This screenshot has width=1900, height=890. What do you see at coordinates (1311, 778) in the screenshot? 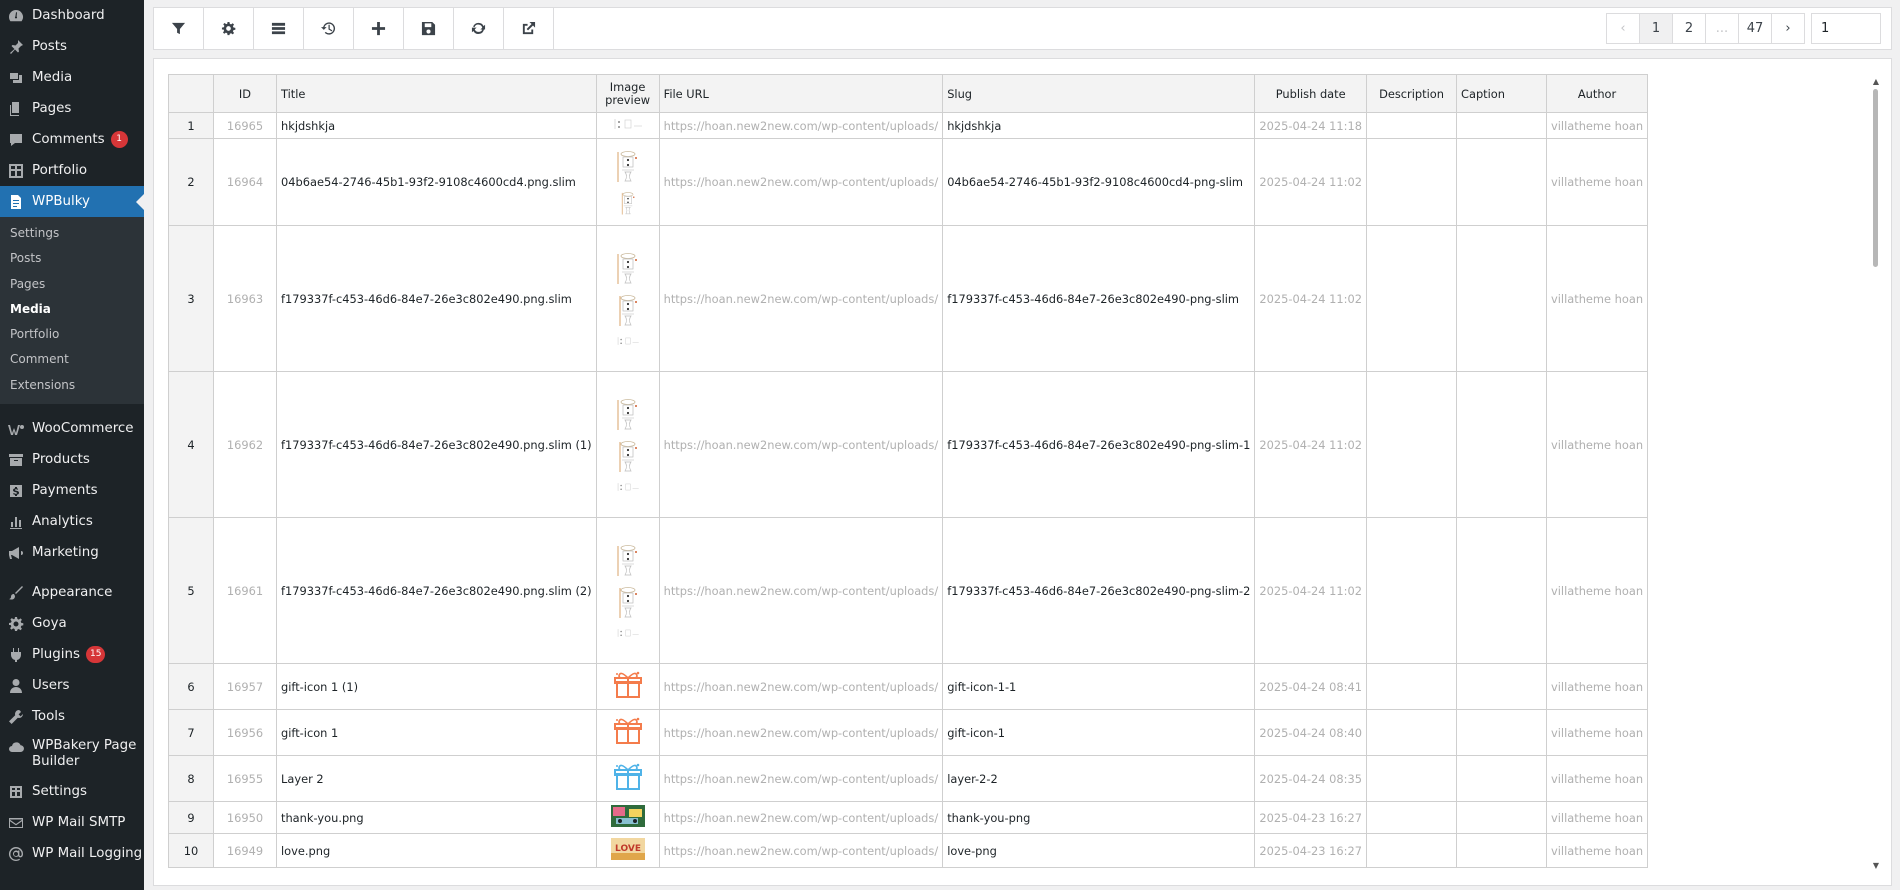
I see `publish-date-cell: 2025-04-24 08:35` at bounding box center [1311, 778].